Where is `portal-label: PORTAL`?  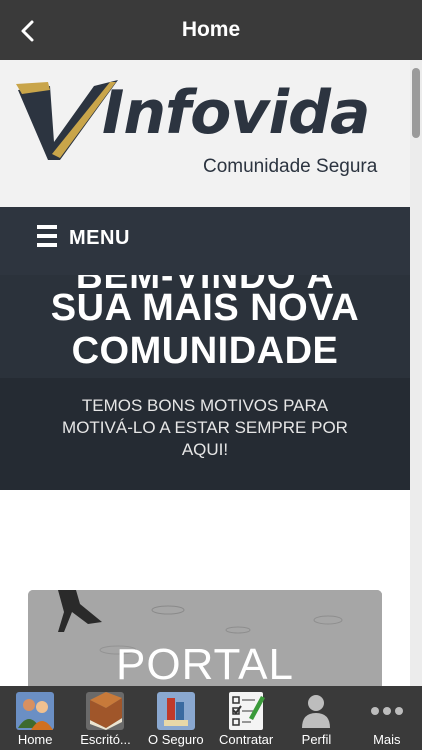 portal-label: PORTAL is located at coordinates (205, 663).